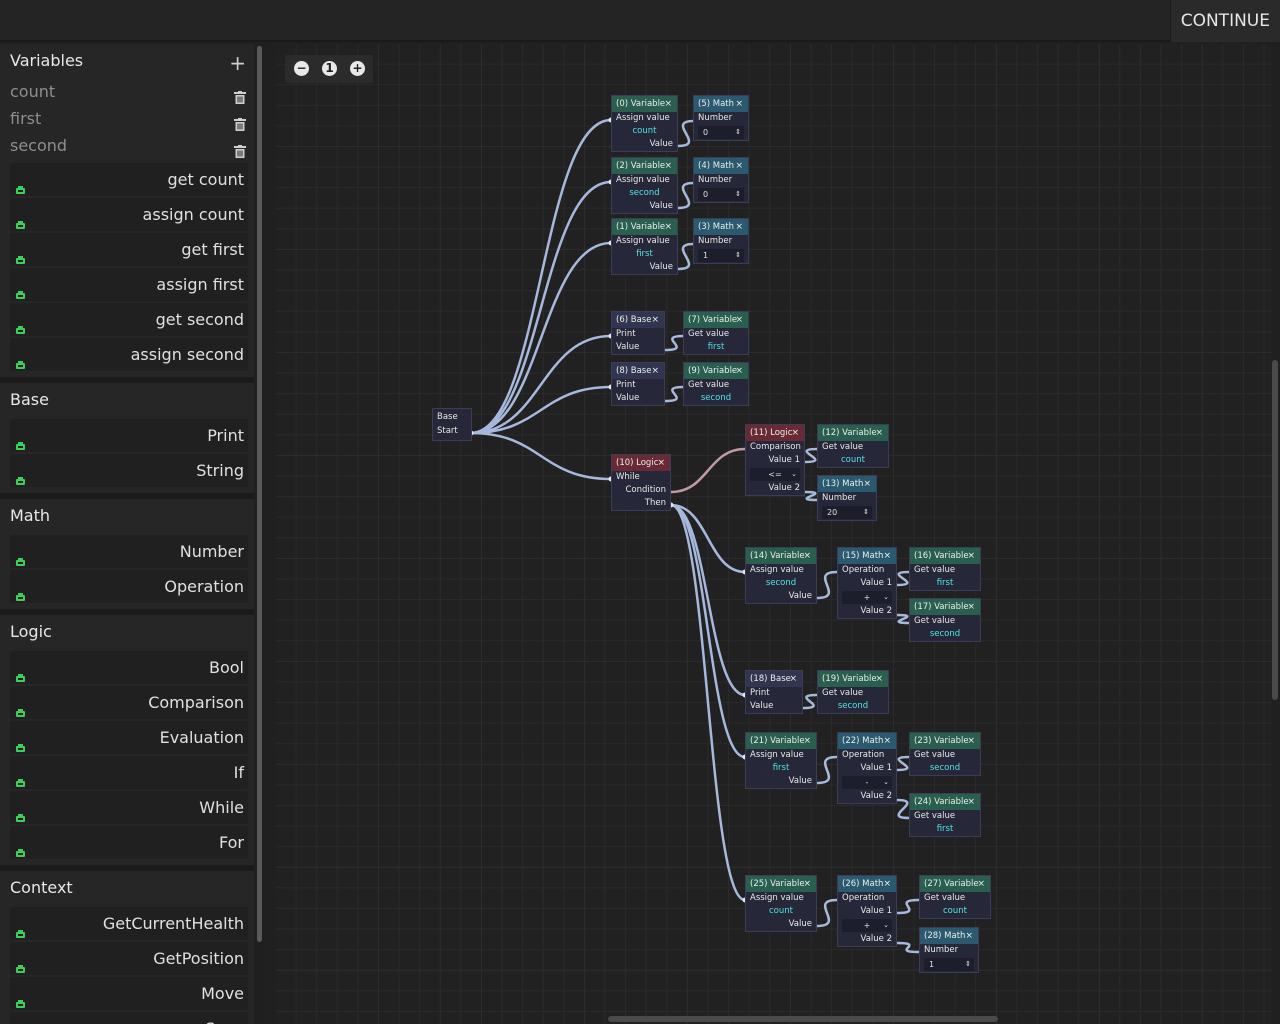 The height and width of the screenshot is (1024, 1280). I want to click on node-header: (6) Base ×, so click(638, 320).